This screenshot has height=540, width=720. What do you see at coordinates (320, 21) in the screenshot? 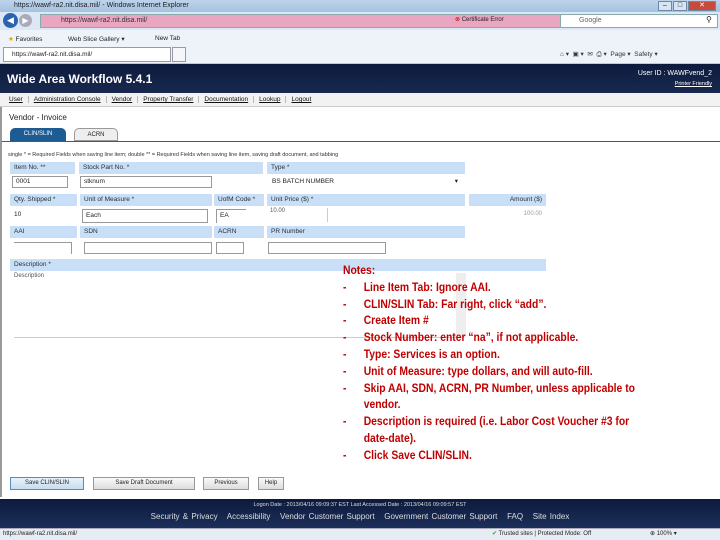
I see `url-input: https://wawf-ra2.nit.disa.mil/` at bounding box center [320, 21].